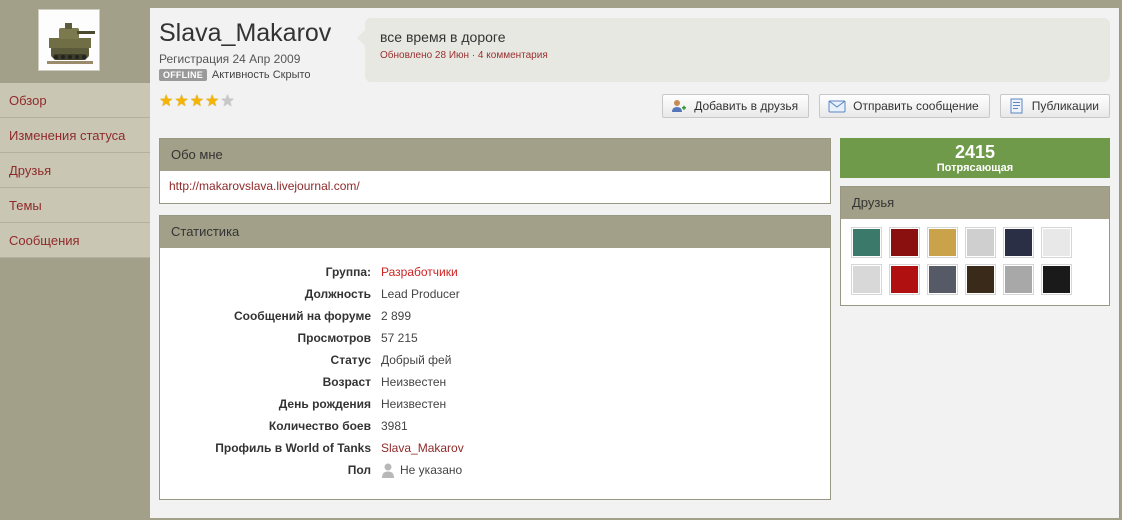  What do you see at coordinates (495, 404) in the screenshot?
I see `stat-row-birthday: День рождения Неизвестен` at bounding box center [495, 404].